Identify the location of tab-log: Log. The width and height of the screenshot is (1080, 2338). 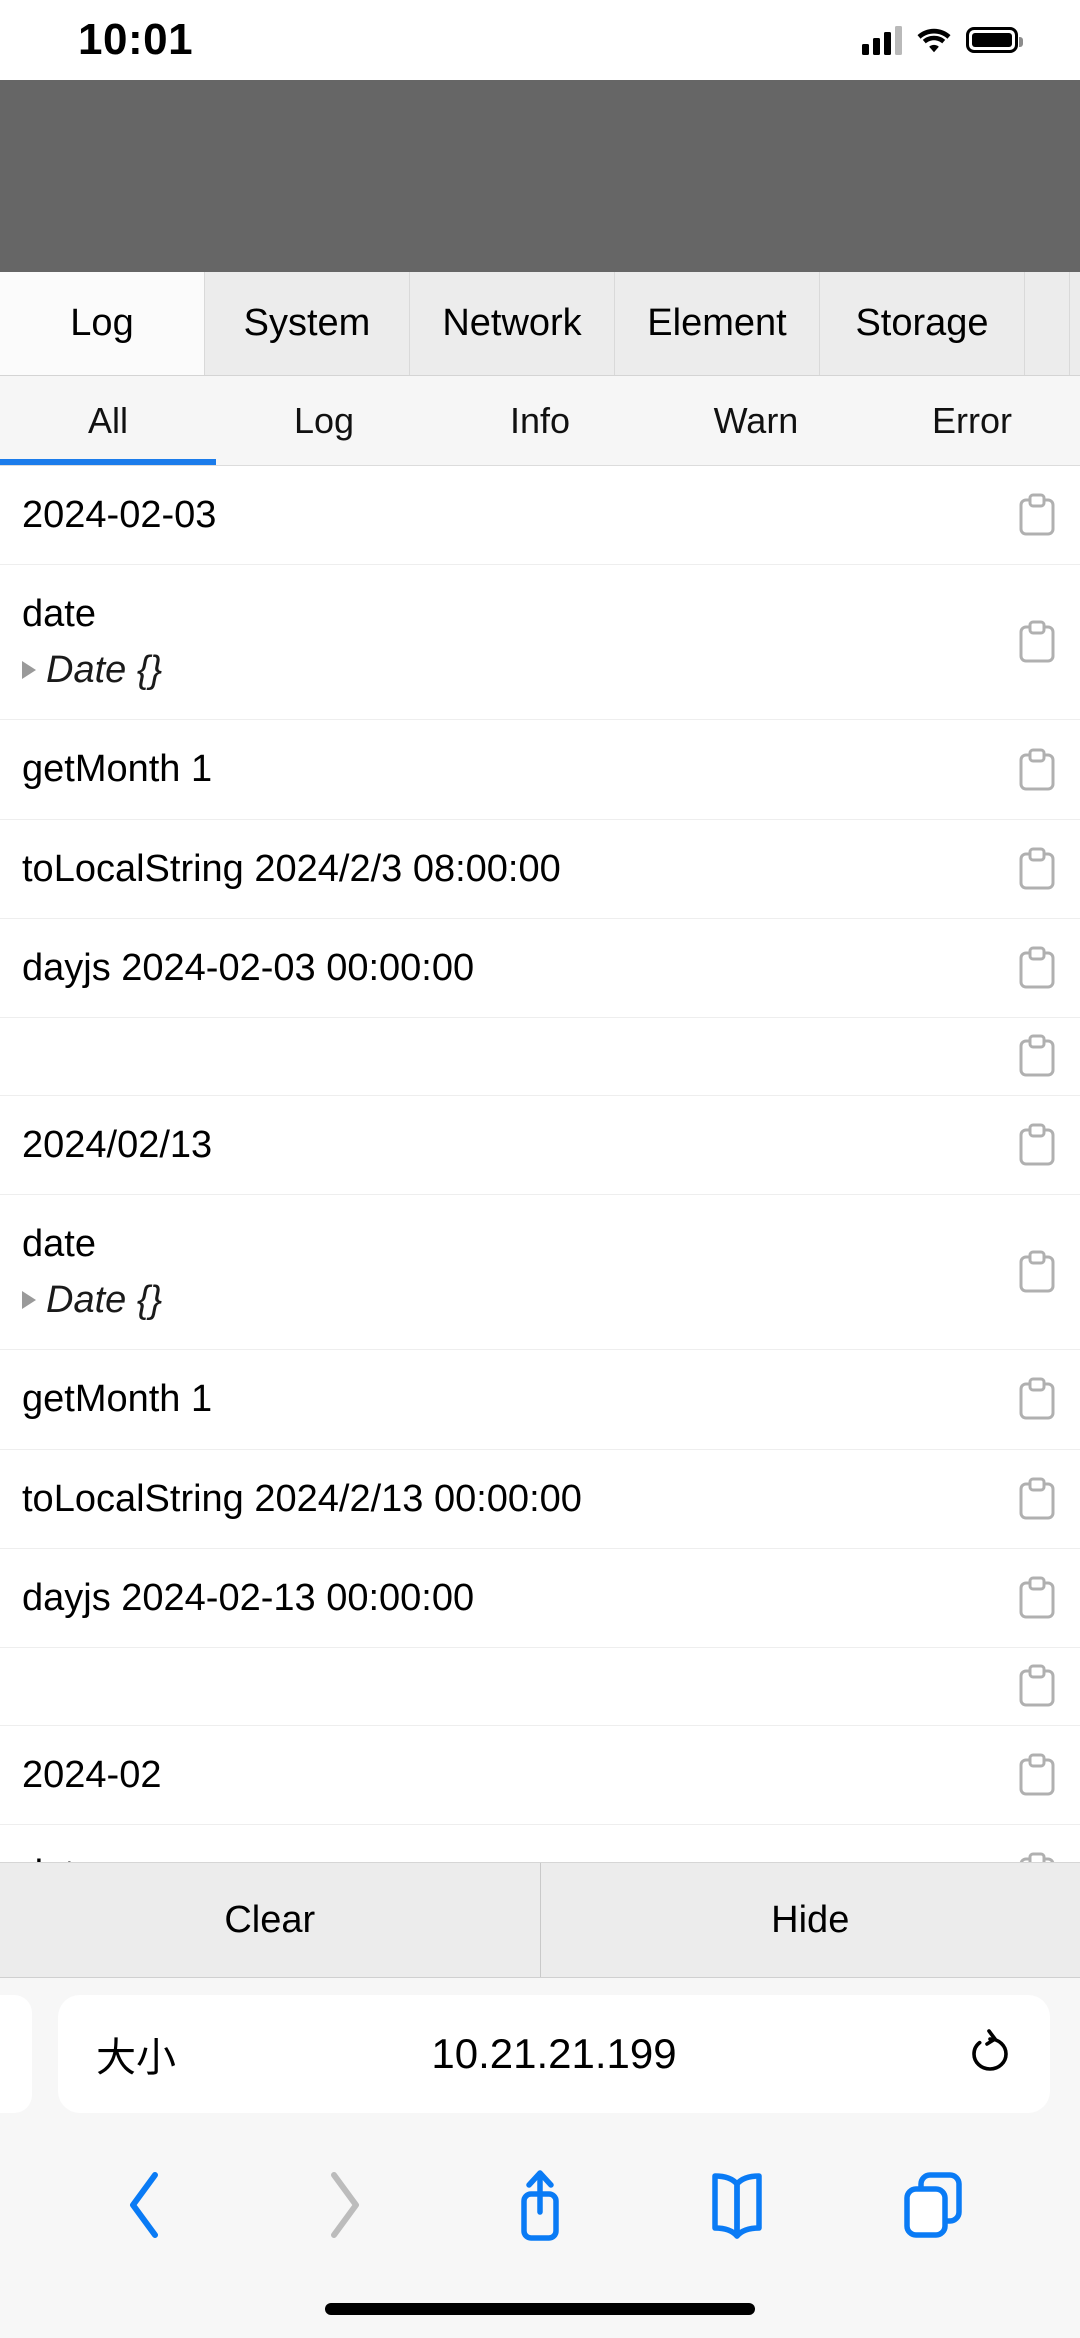
(102, 323).